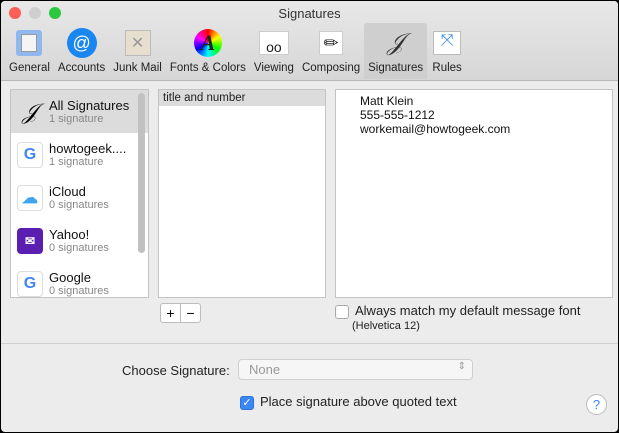 Image resolution: width=619 pixels, height=433 pixels. I want to click on scrollbar, so click(141, 173).